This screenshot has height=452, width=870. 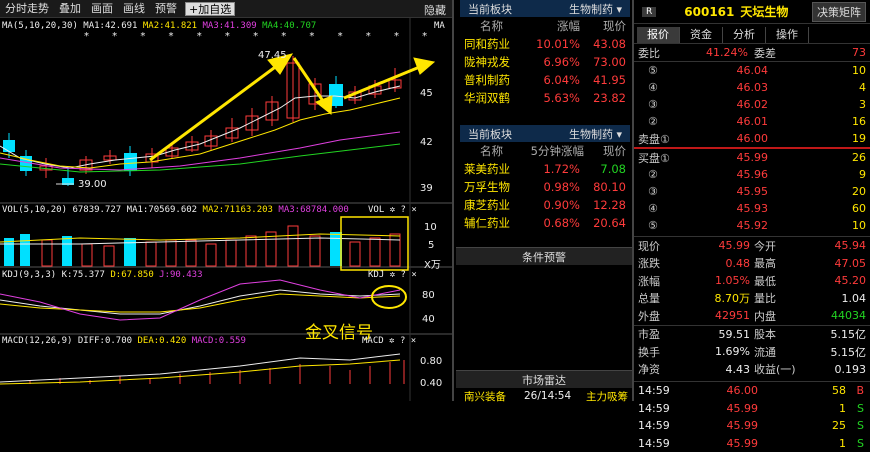 What do you see at coordinates (313, 210) in the screenshot?
I see `vol-ma3: MA3:68784.000` at bounding box center [313, 210].